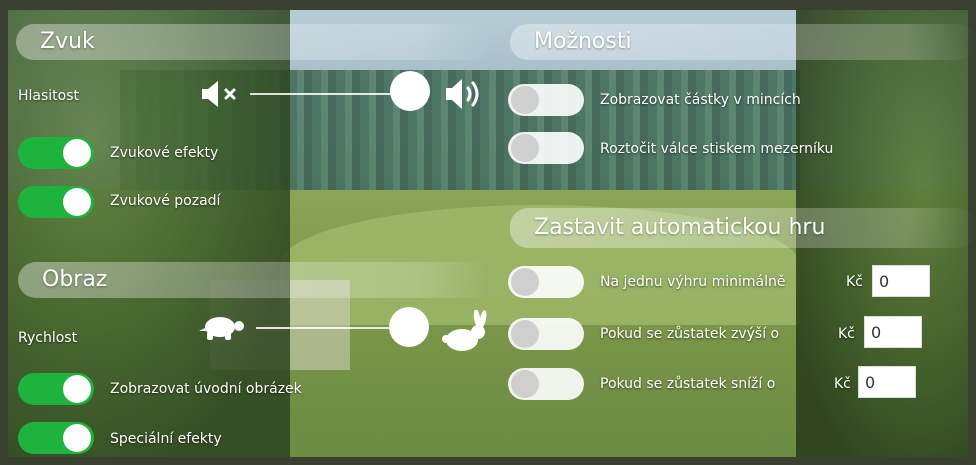 The width and height of the screenshot is (976, 465). Describe the element at coordinates (206, 389) in the screenshot. I see `intro-image-label: Zobrazovat úvodní obrázek` at that location.